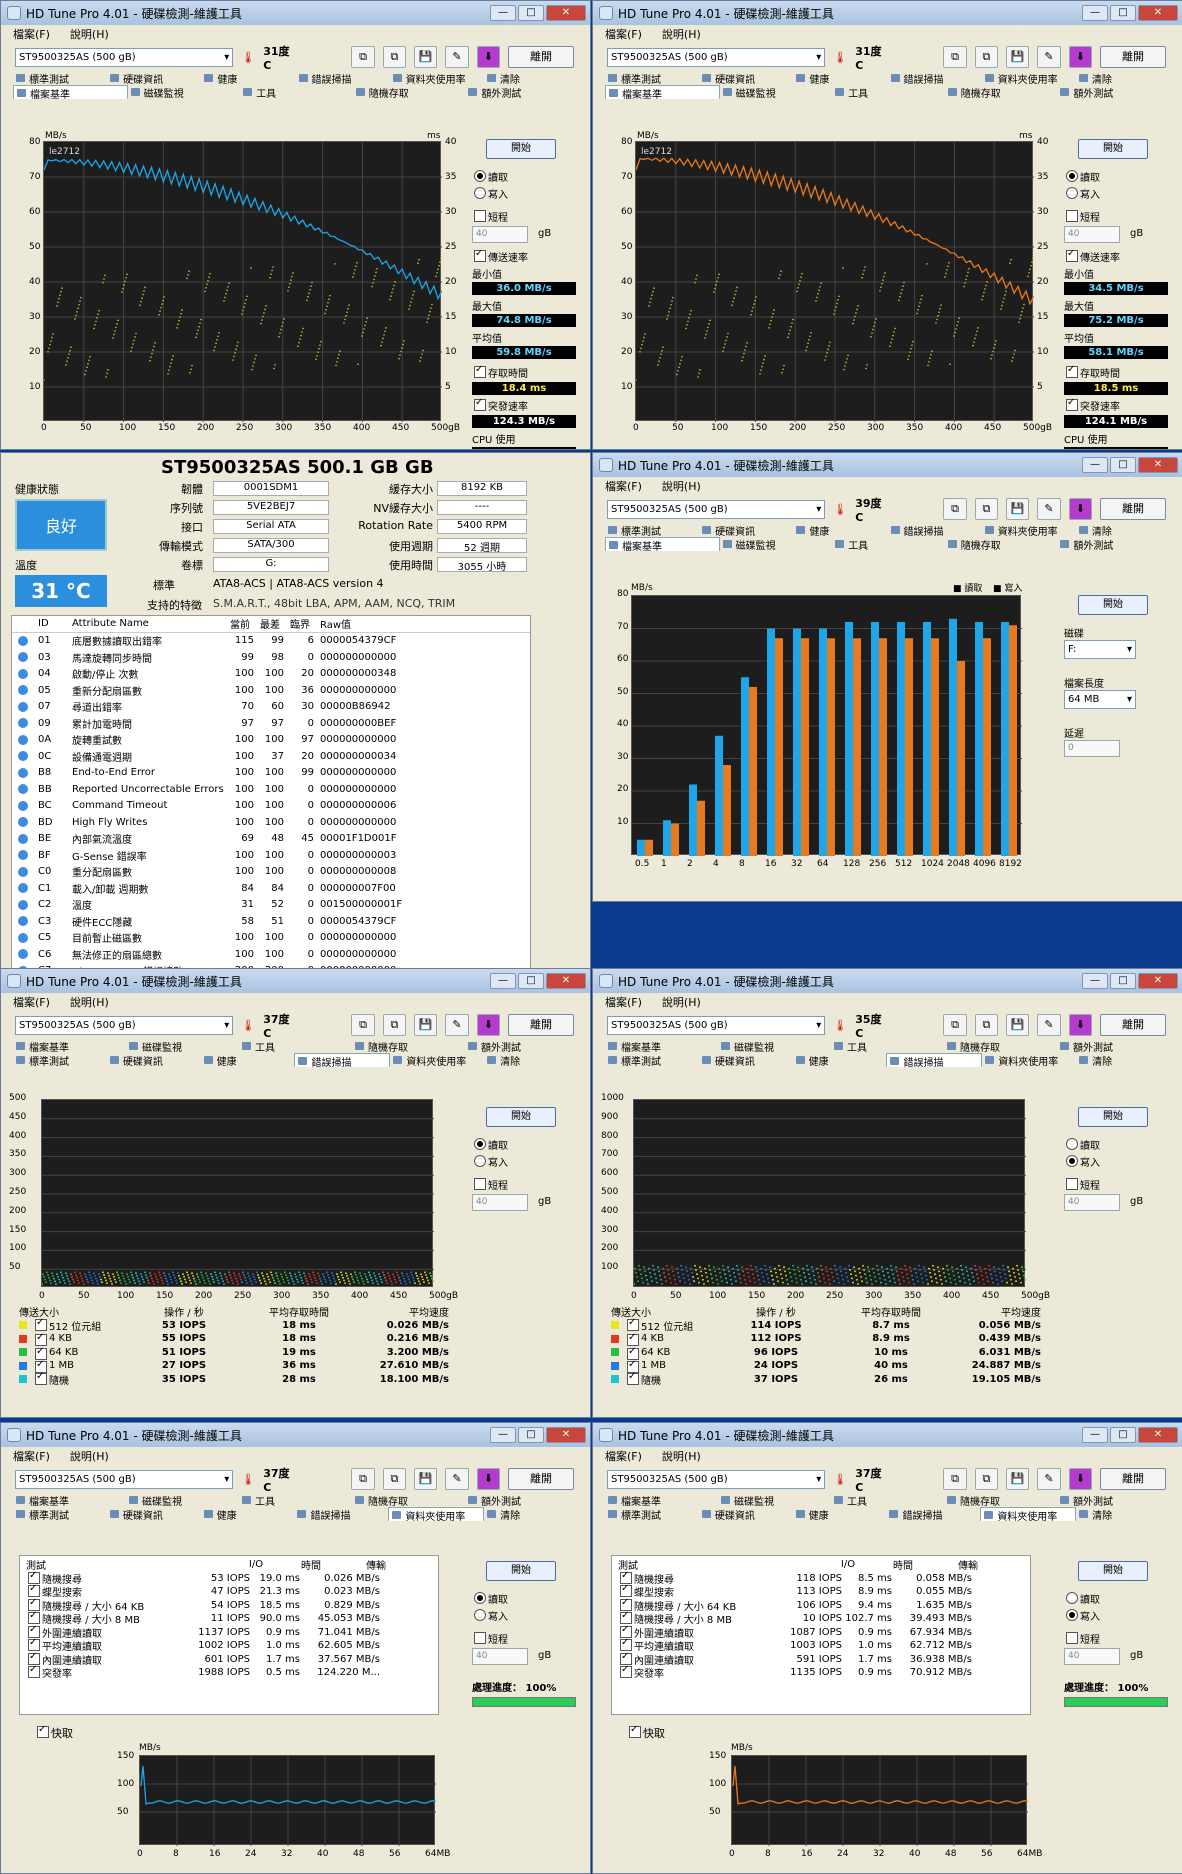  I want to click on transfer-rate-checkbox: 傳送速率, so click(524, 256).